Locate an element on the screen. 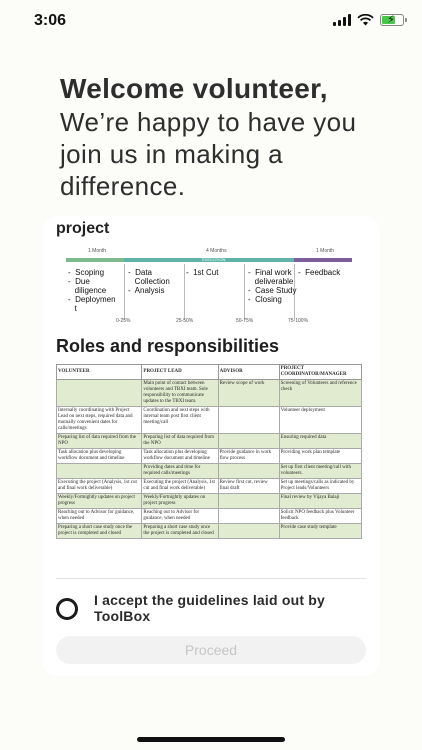 This screenshot has width=422, height=750. project-heading: project is located at coordinates (83, 228).